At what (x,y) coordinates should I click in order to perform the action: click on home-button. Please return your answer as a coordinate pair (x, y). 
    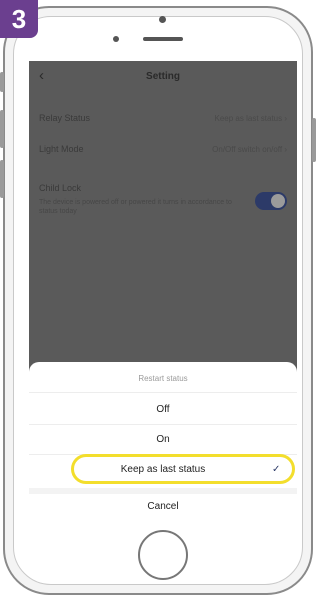
    Looking at the image, I should click on (163, 555).